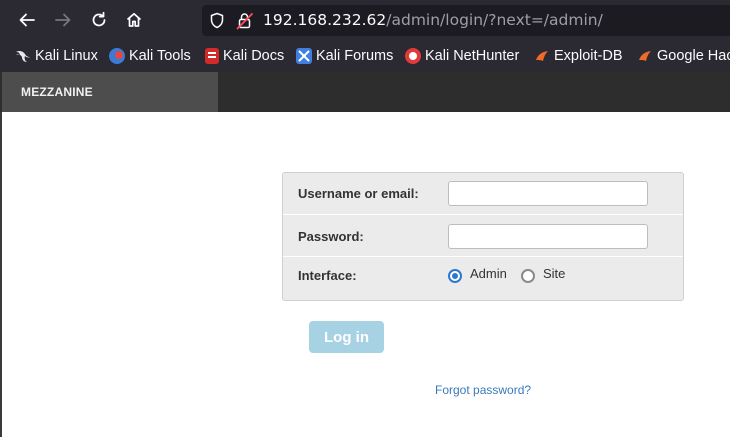 This screenshot has width=730, height=437. What do you see at coordinates (455, 276) in the screenshot?
I see `interface-admin-radio` at bounding box center [455, 276].